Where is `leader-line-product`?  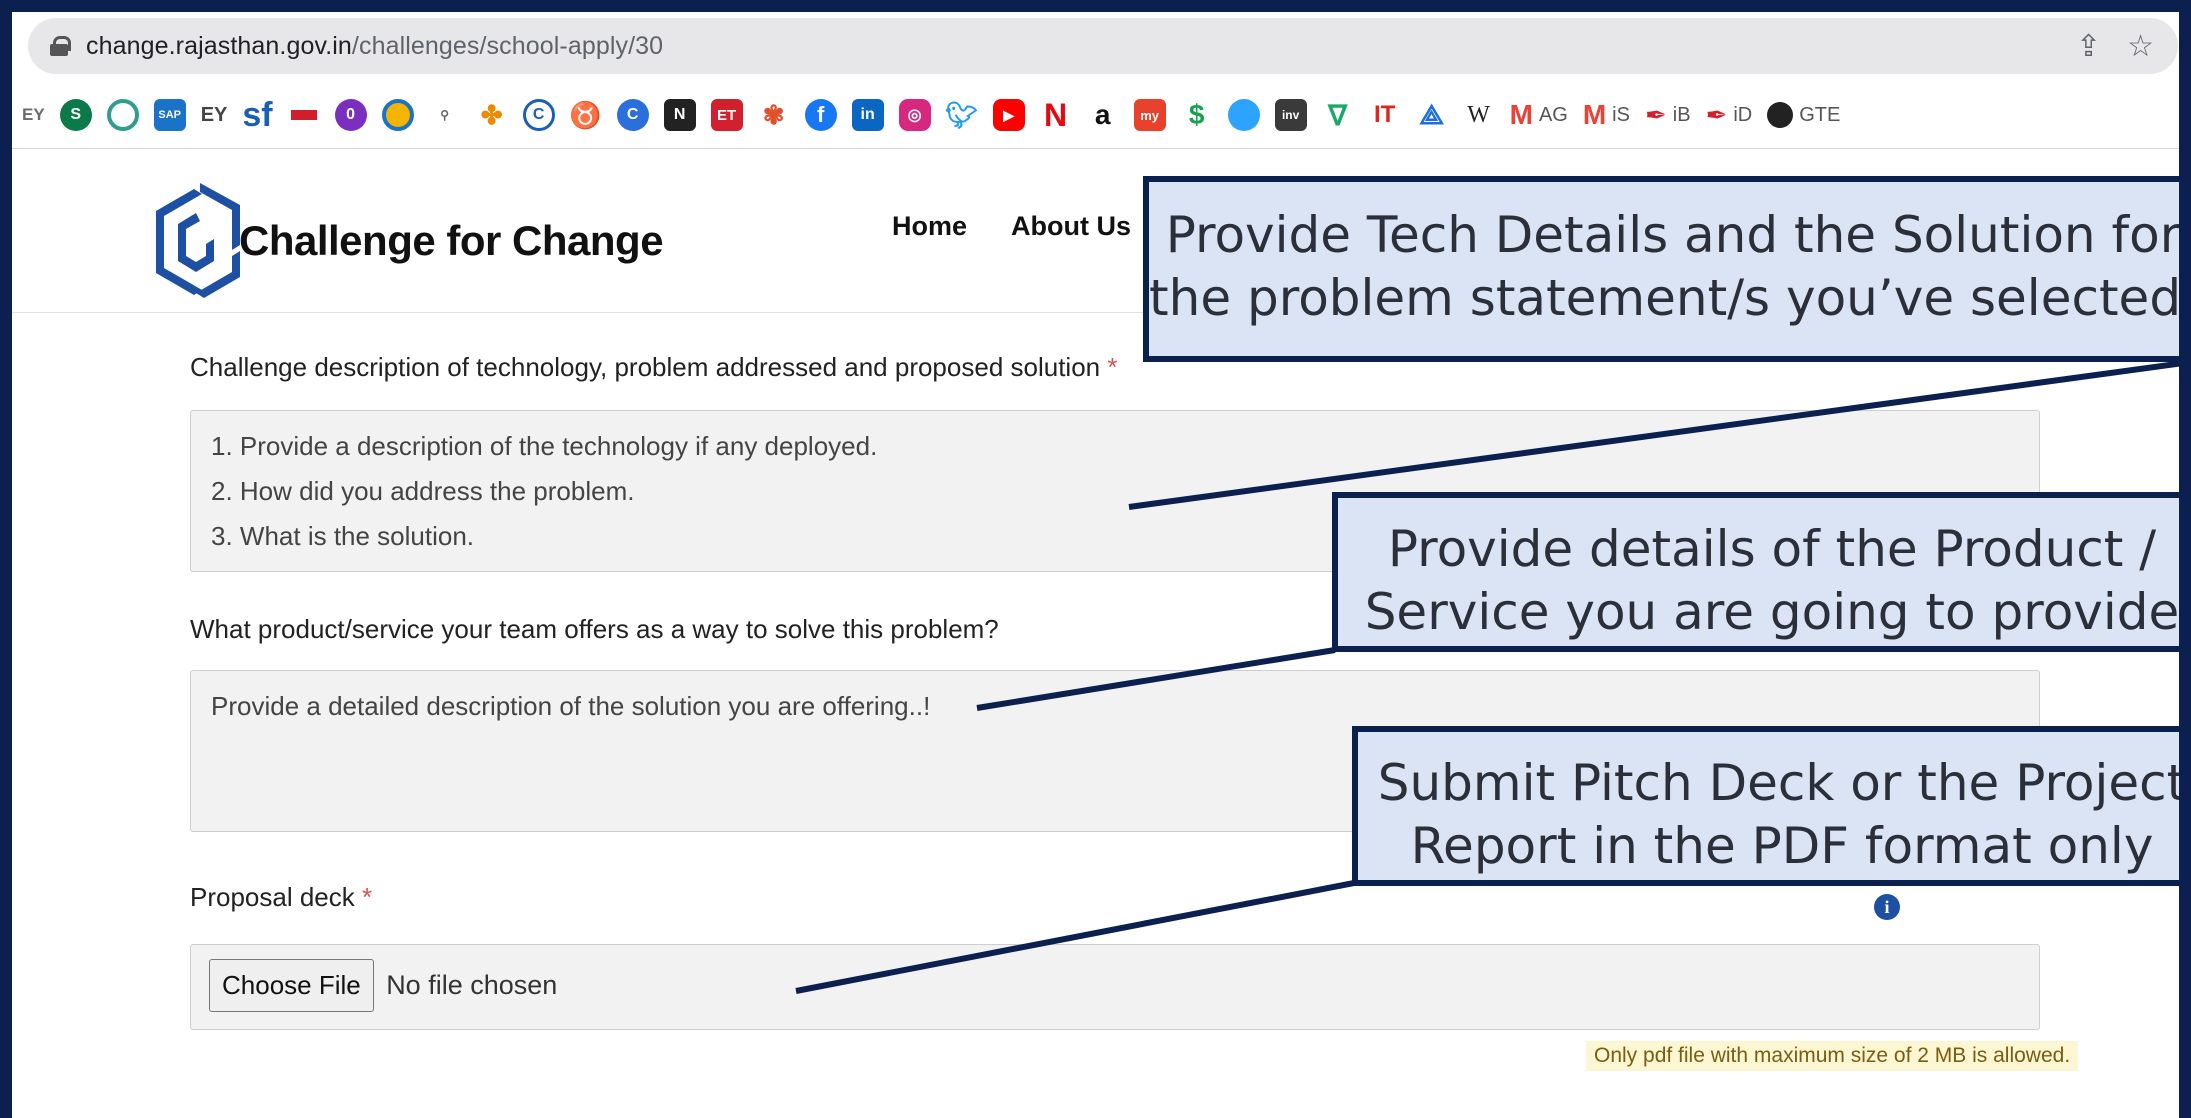 leader-line-product is located at coordinates (1156, 679).